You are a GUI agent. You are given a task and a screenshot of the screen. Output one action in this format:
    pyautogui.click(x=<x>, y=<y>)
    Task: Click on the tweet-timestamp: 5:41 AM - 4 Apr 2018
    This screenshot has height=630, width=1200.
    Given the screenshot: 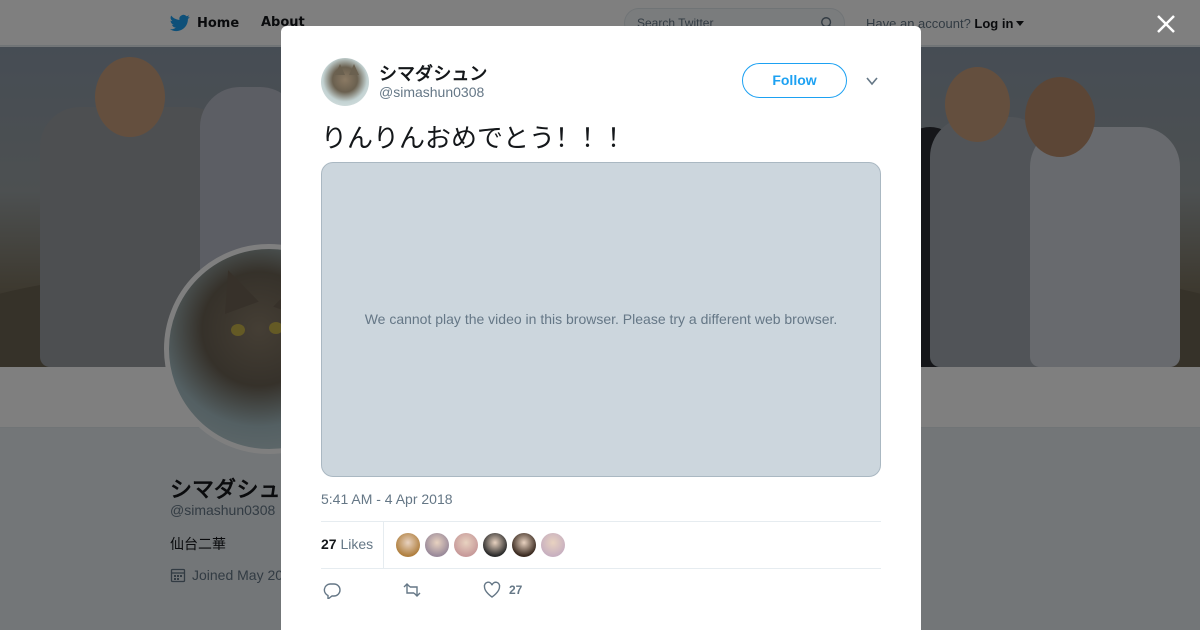 What is the action you would take?
    pyautogui.click(x=387, y=499)
    